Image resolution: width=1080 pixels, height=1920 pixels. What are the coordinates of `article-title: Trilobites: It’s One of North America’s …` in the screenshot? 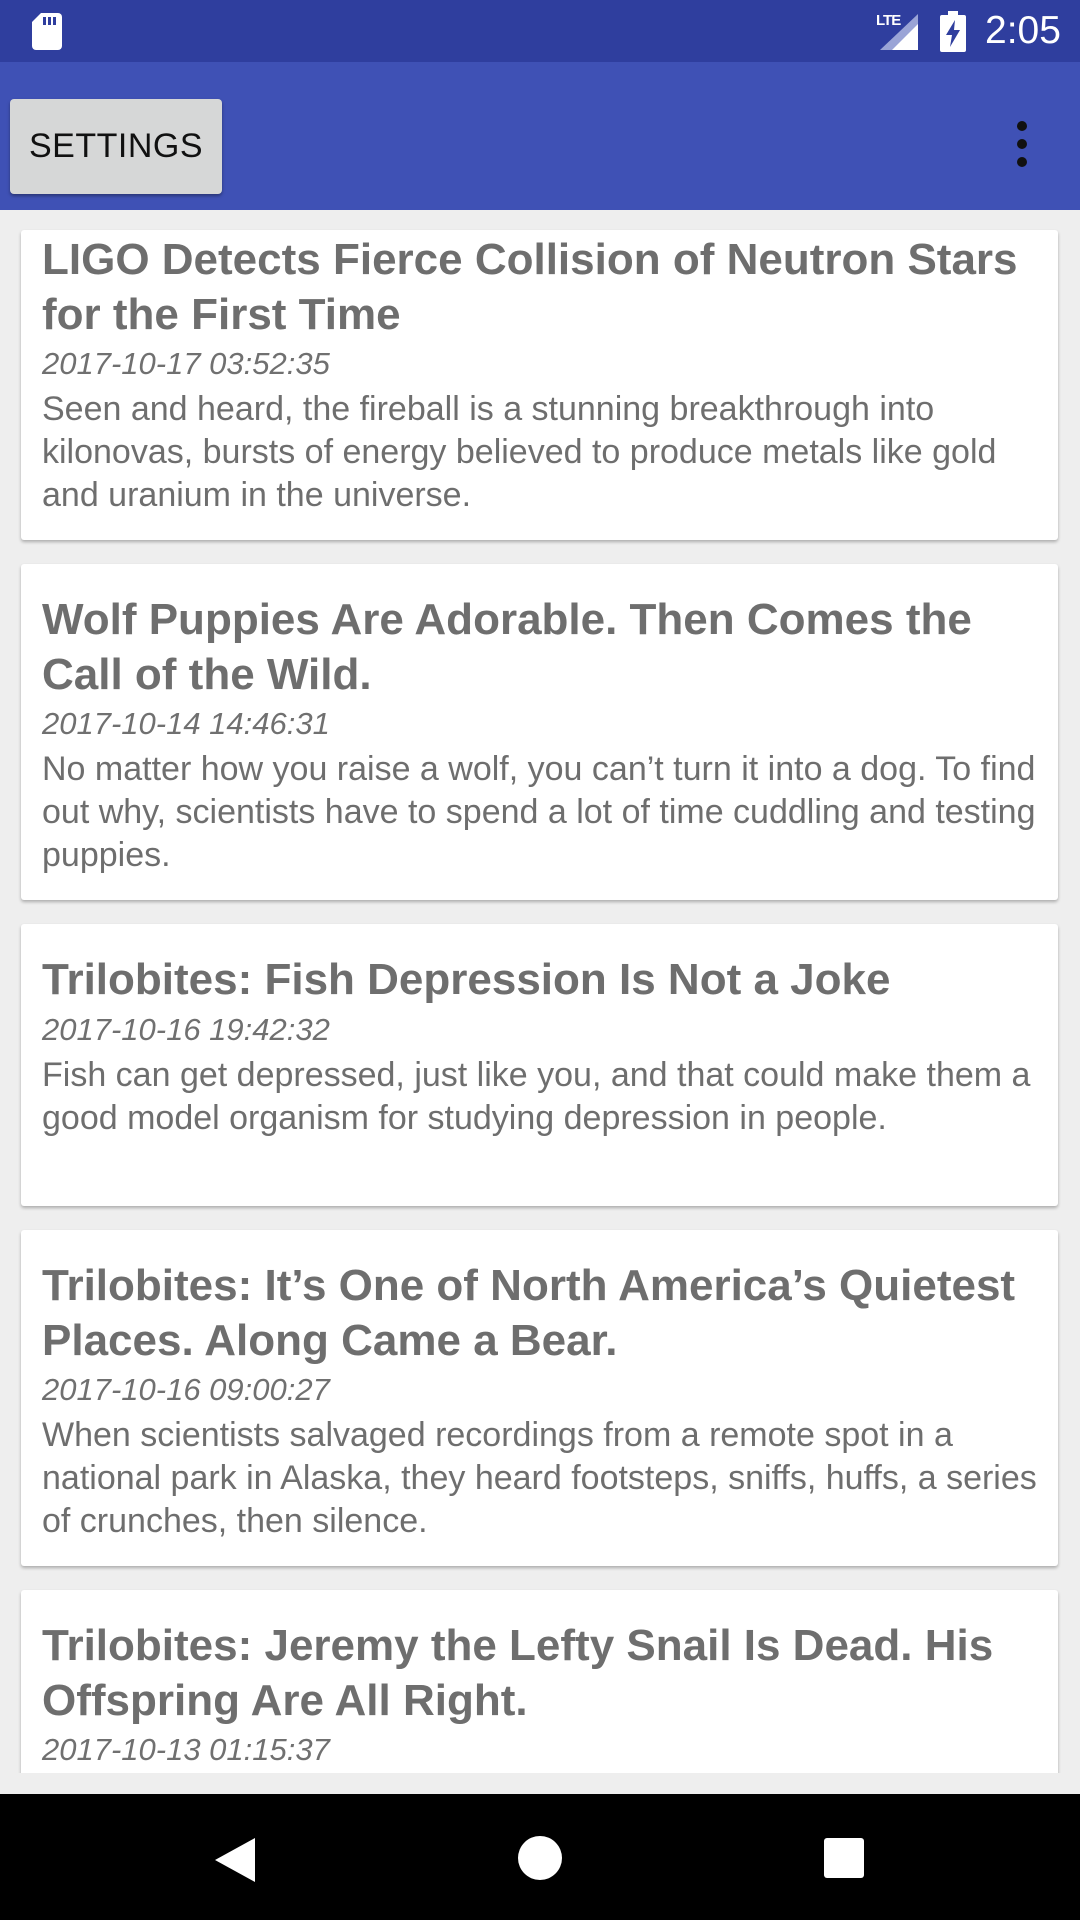 It's located at (529, 1313).